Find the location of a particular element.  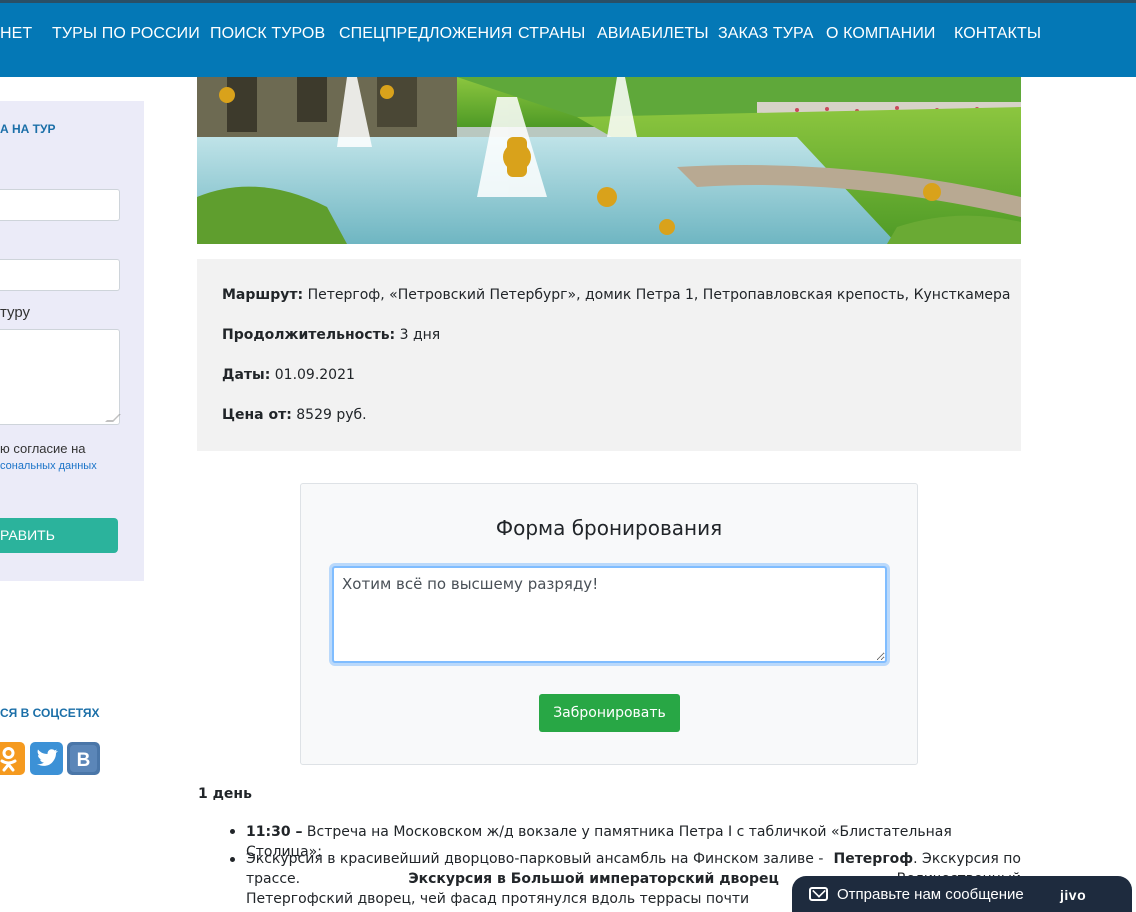

vk-icon: B is located at coordinates (83, 758).